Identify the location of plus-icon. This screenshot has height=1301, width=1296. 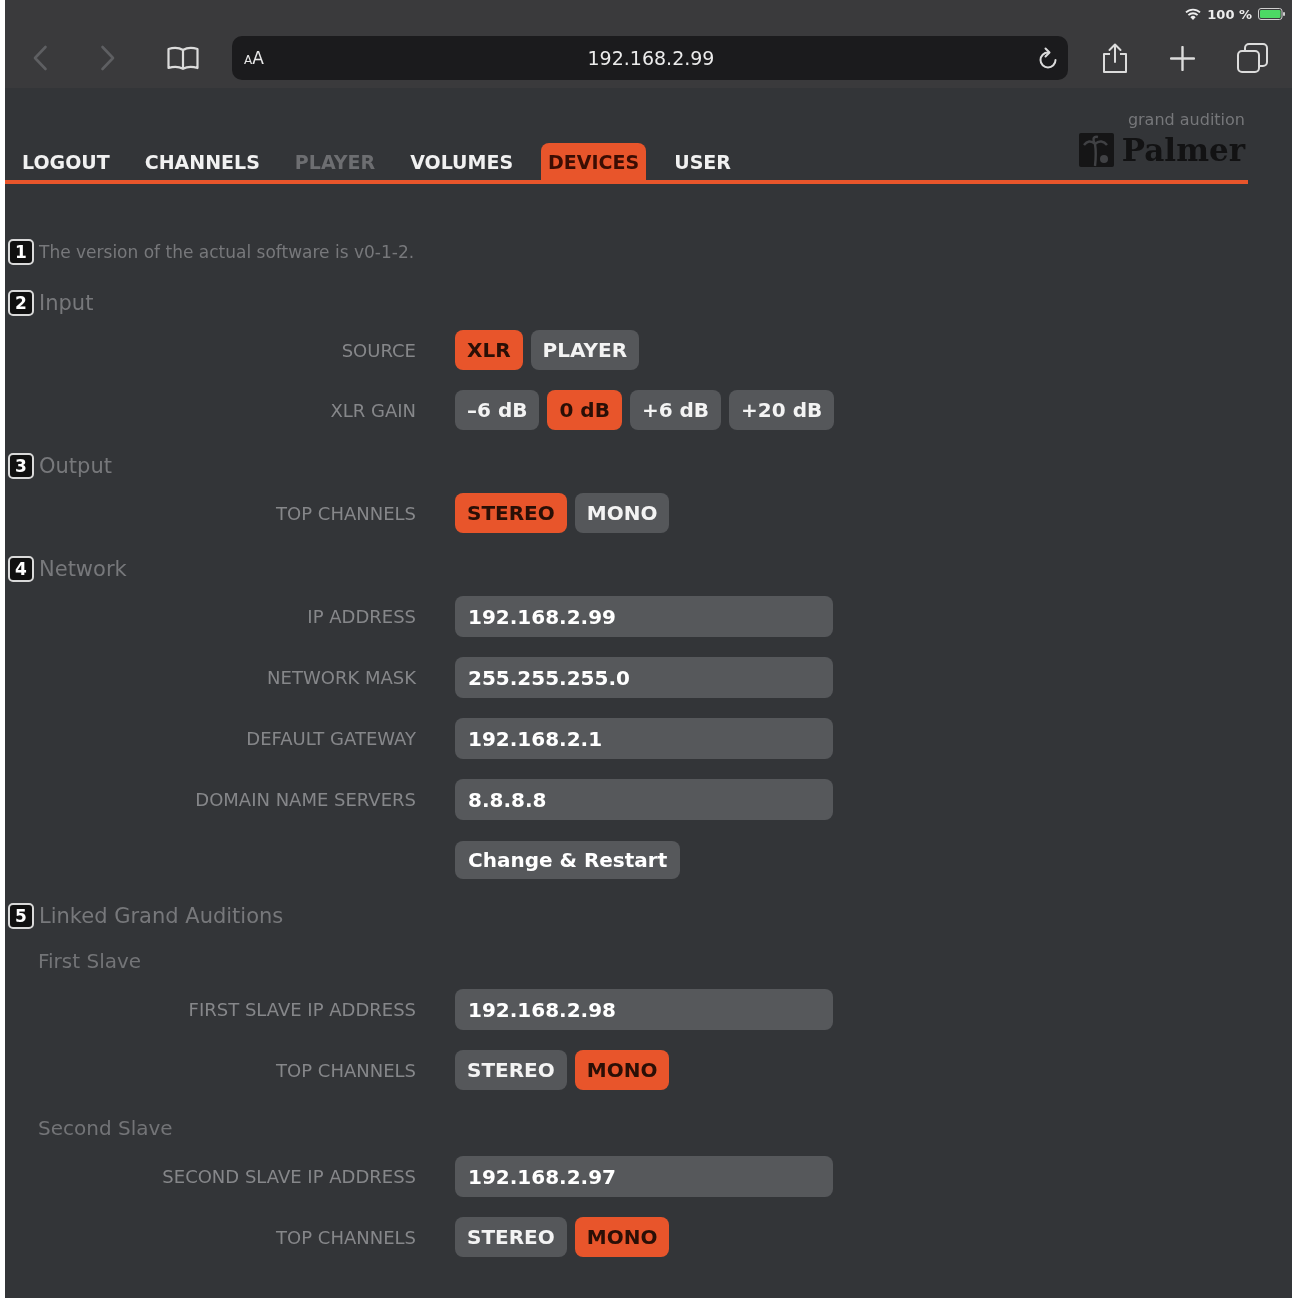
(1182, 58).